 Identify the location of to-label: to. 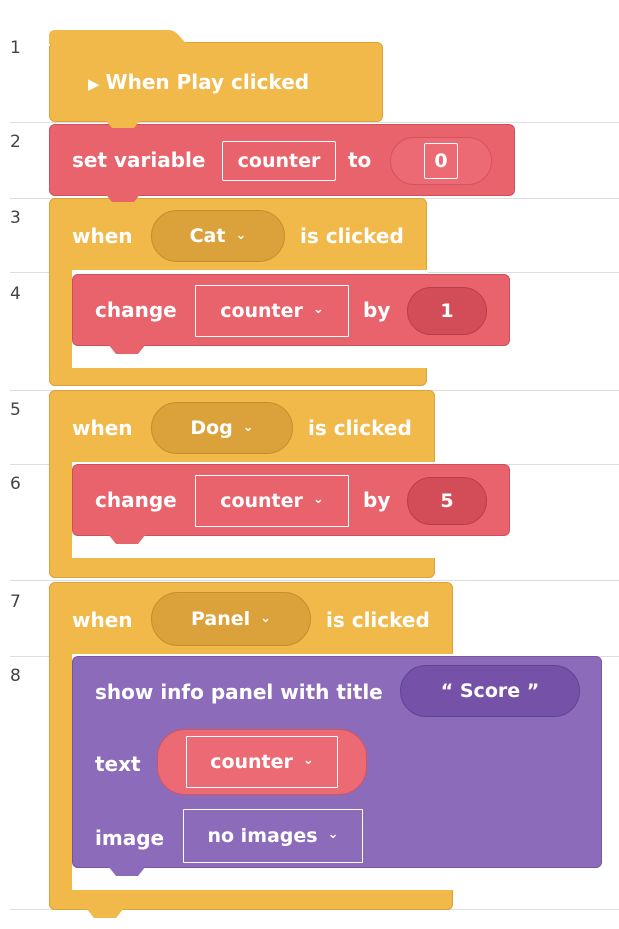
(360, 160).